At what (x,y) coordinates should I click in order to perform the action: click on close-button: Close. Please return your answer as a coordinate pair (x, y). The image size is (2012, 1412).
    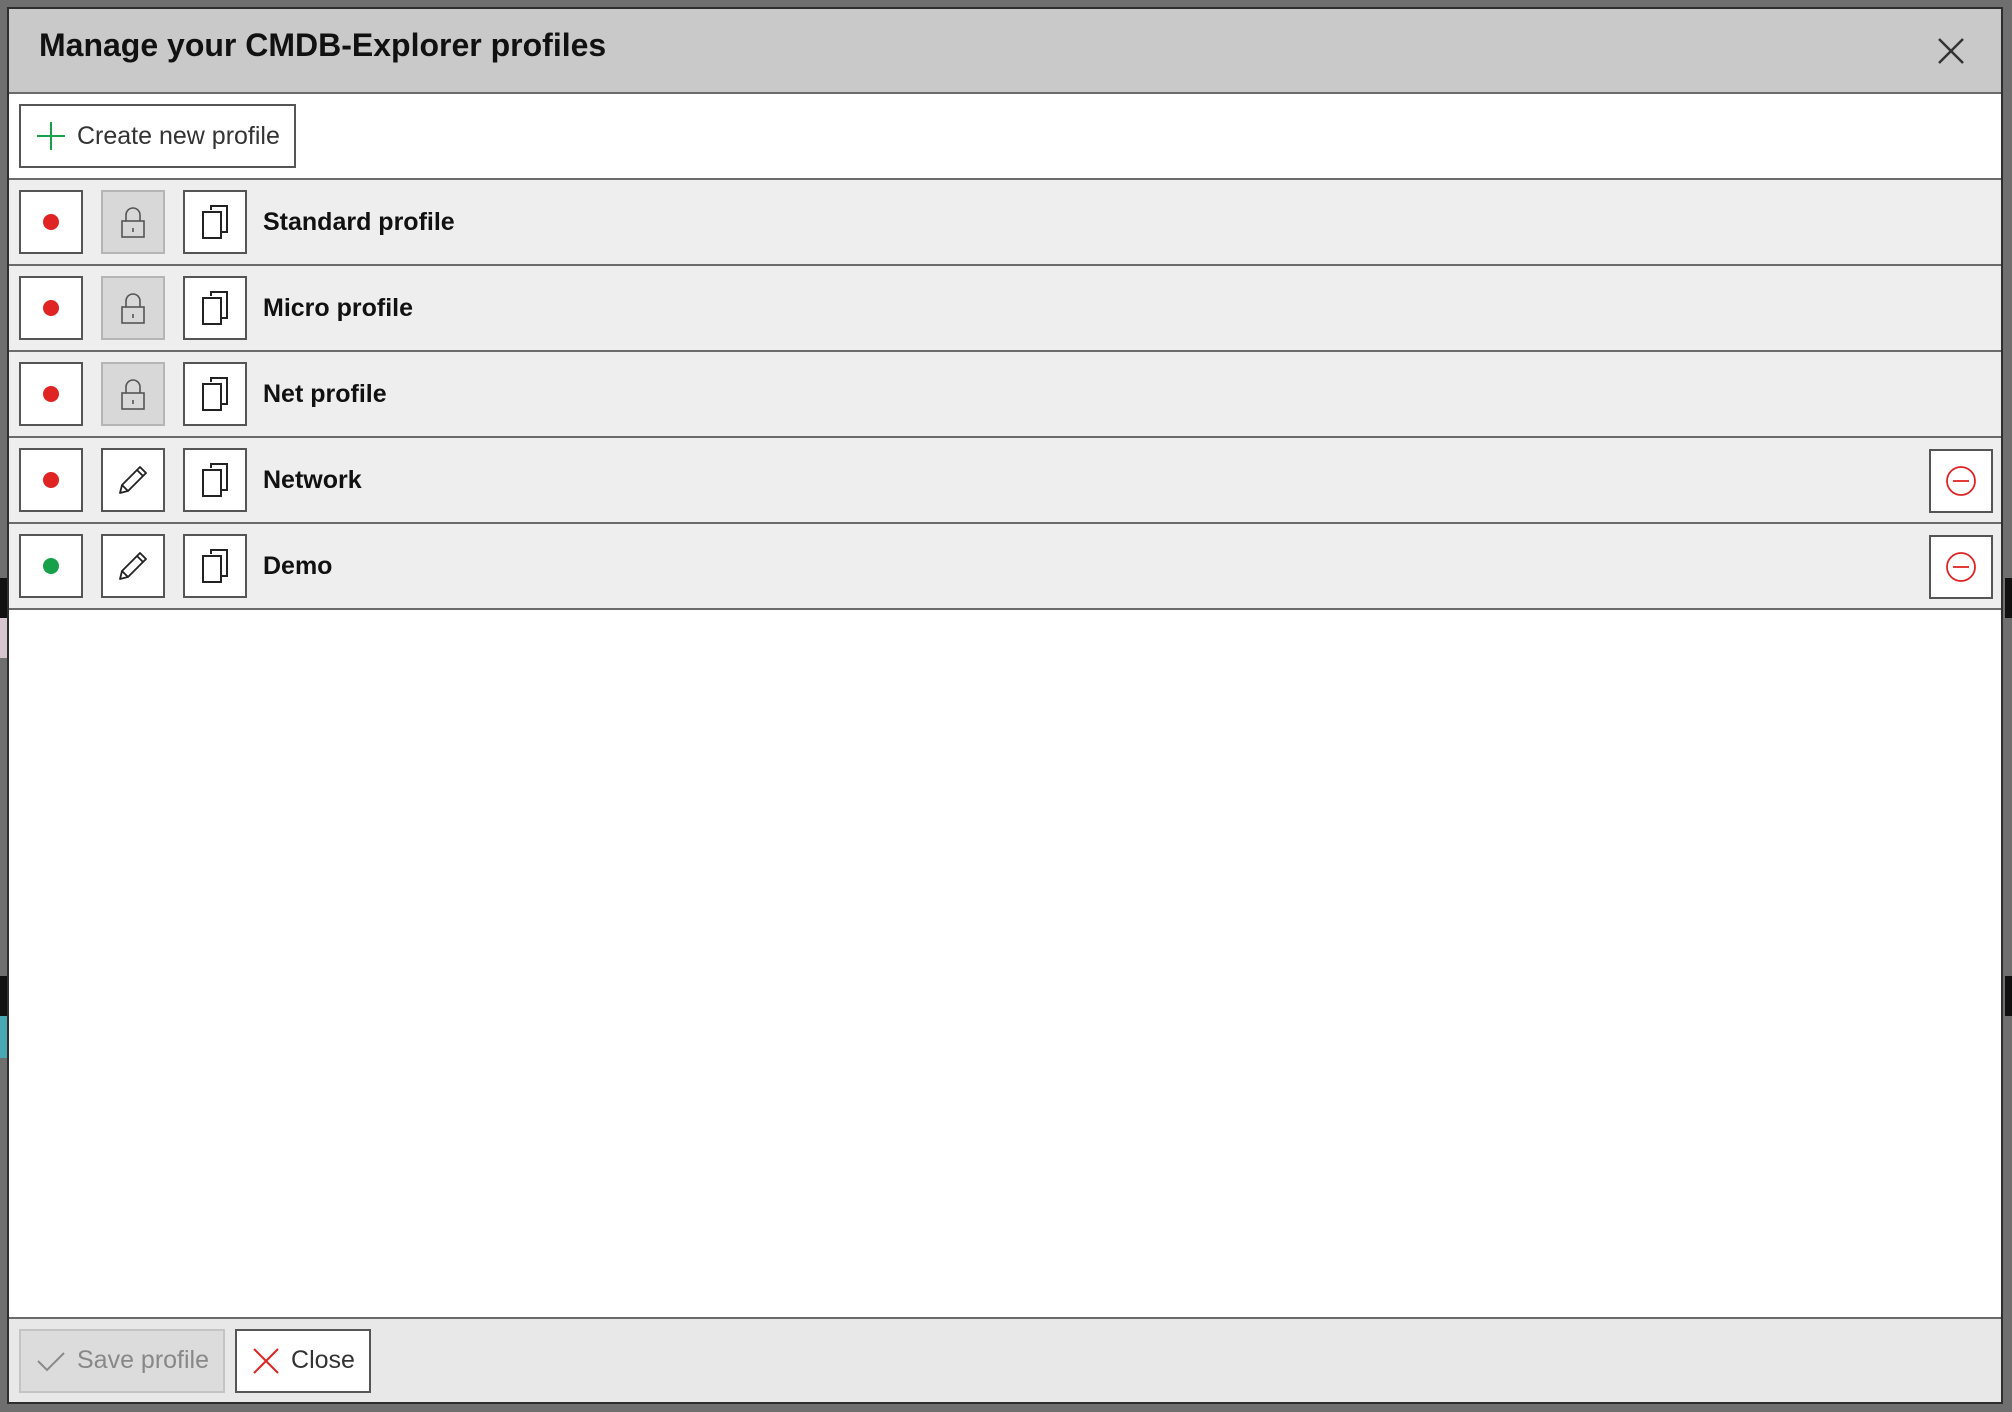
    Looking at the image, I should click on (303, 1360).